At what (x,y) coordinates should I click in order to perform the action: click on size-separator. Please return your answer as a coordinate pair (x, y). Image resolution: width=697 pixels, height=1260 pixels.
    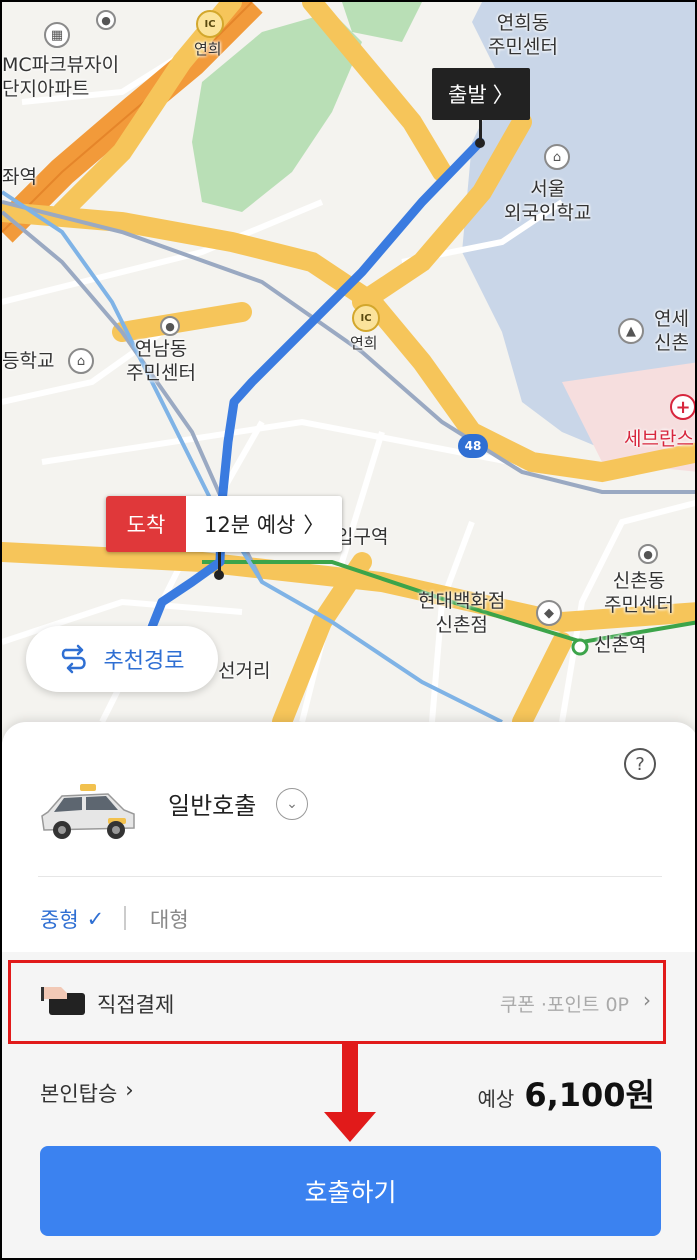
    Looking at the image, I should click on (125, 918).